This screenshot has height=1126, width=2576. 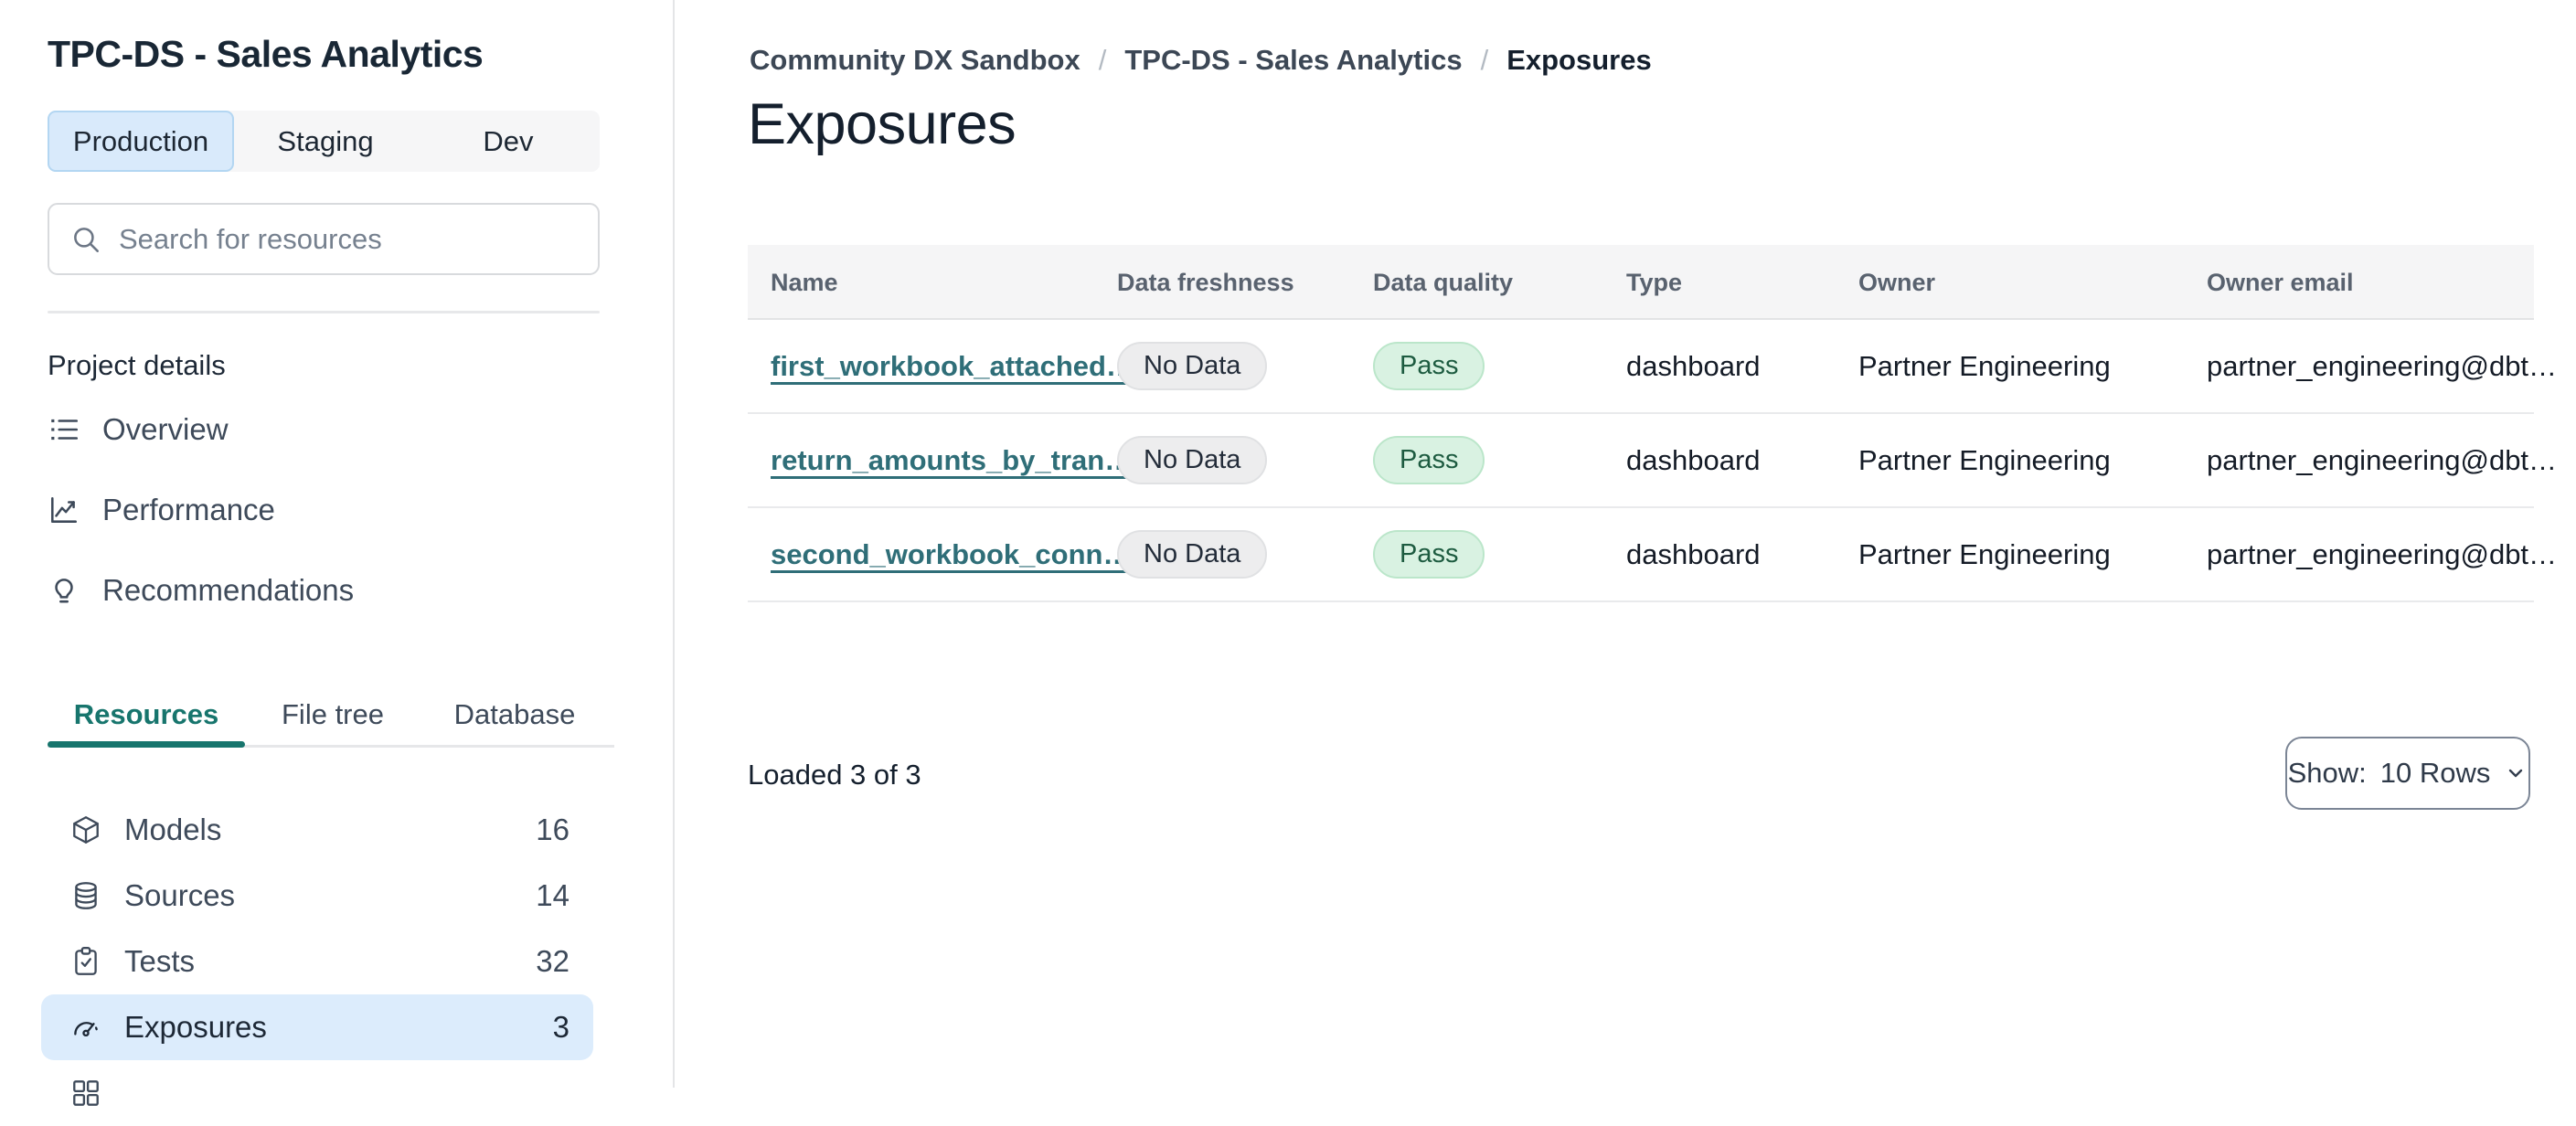 I want to click on rows-per-page-dropdown: Show: 10 Rows, so click(x=2407, y=773).